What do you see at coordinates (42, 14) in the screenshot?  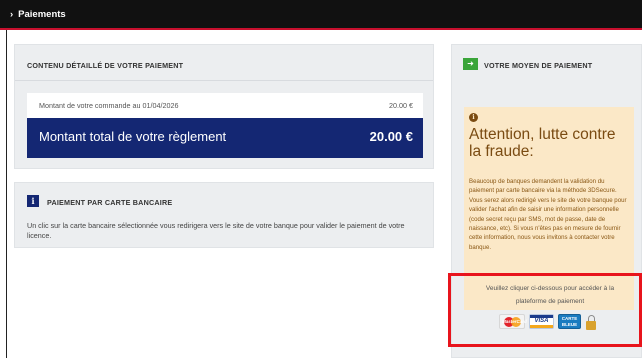 I see `breadcrumb-label: Paiements` at bounding box center [42, 14].